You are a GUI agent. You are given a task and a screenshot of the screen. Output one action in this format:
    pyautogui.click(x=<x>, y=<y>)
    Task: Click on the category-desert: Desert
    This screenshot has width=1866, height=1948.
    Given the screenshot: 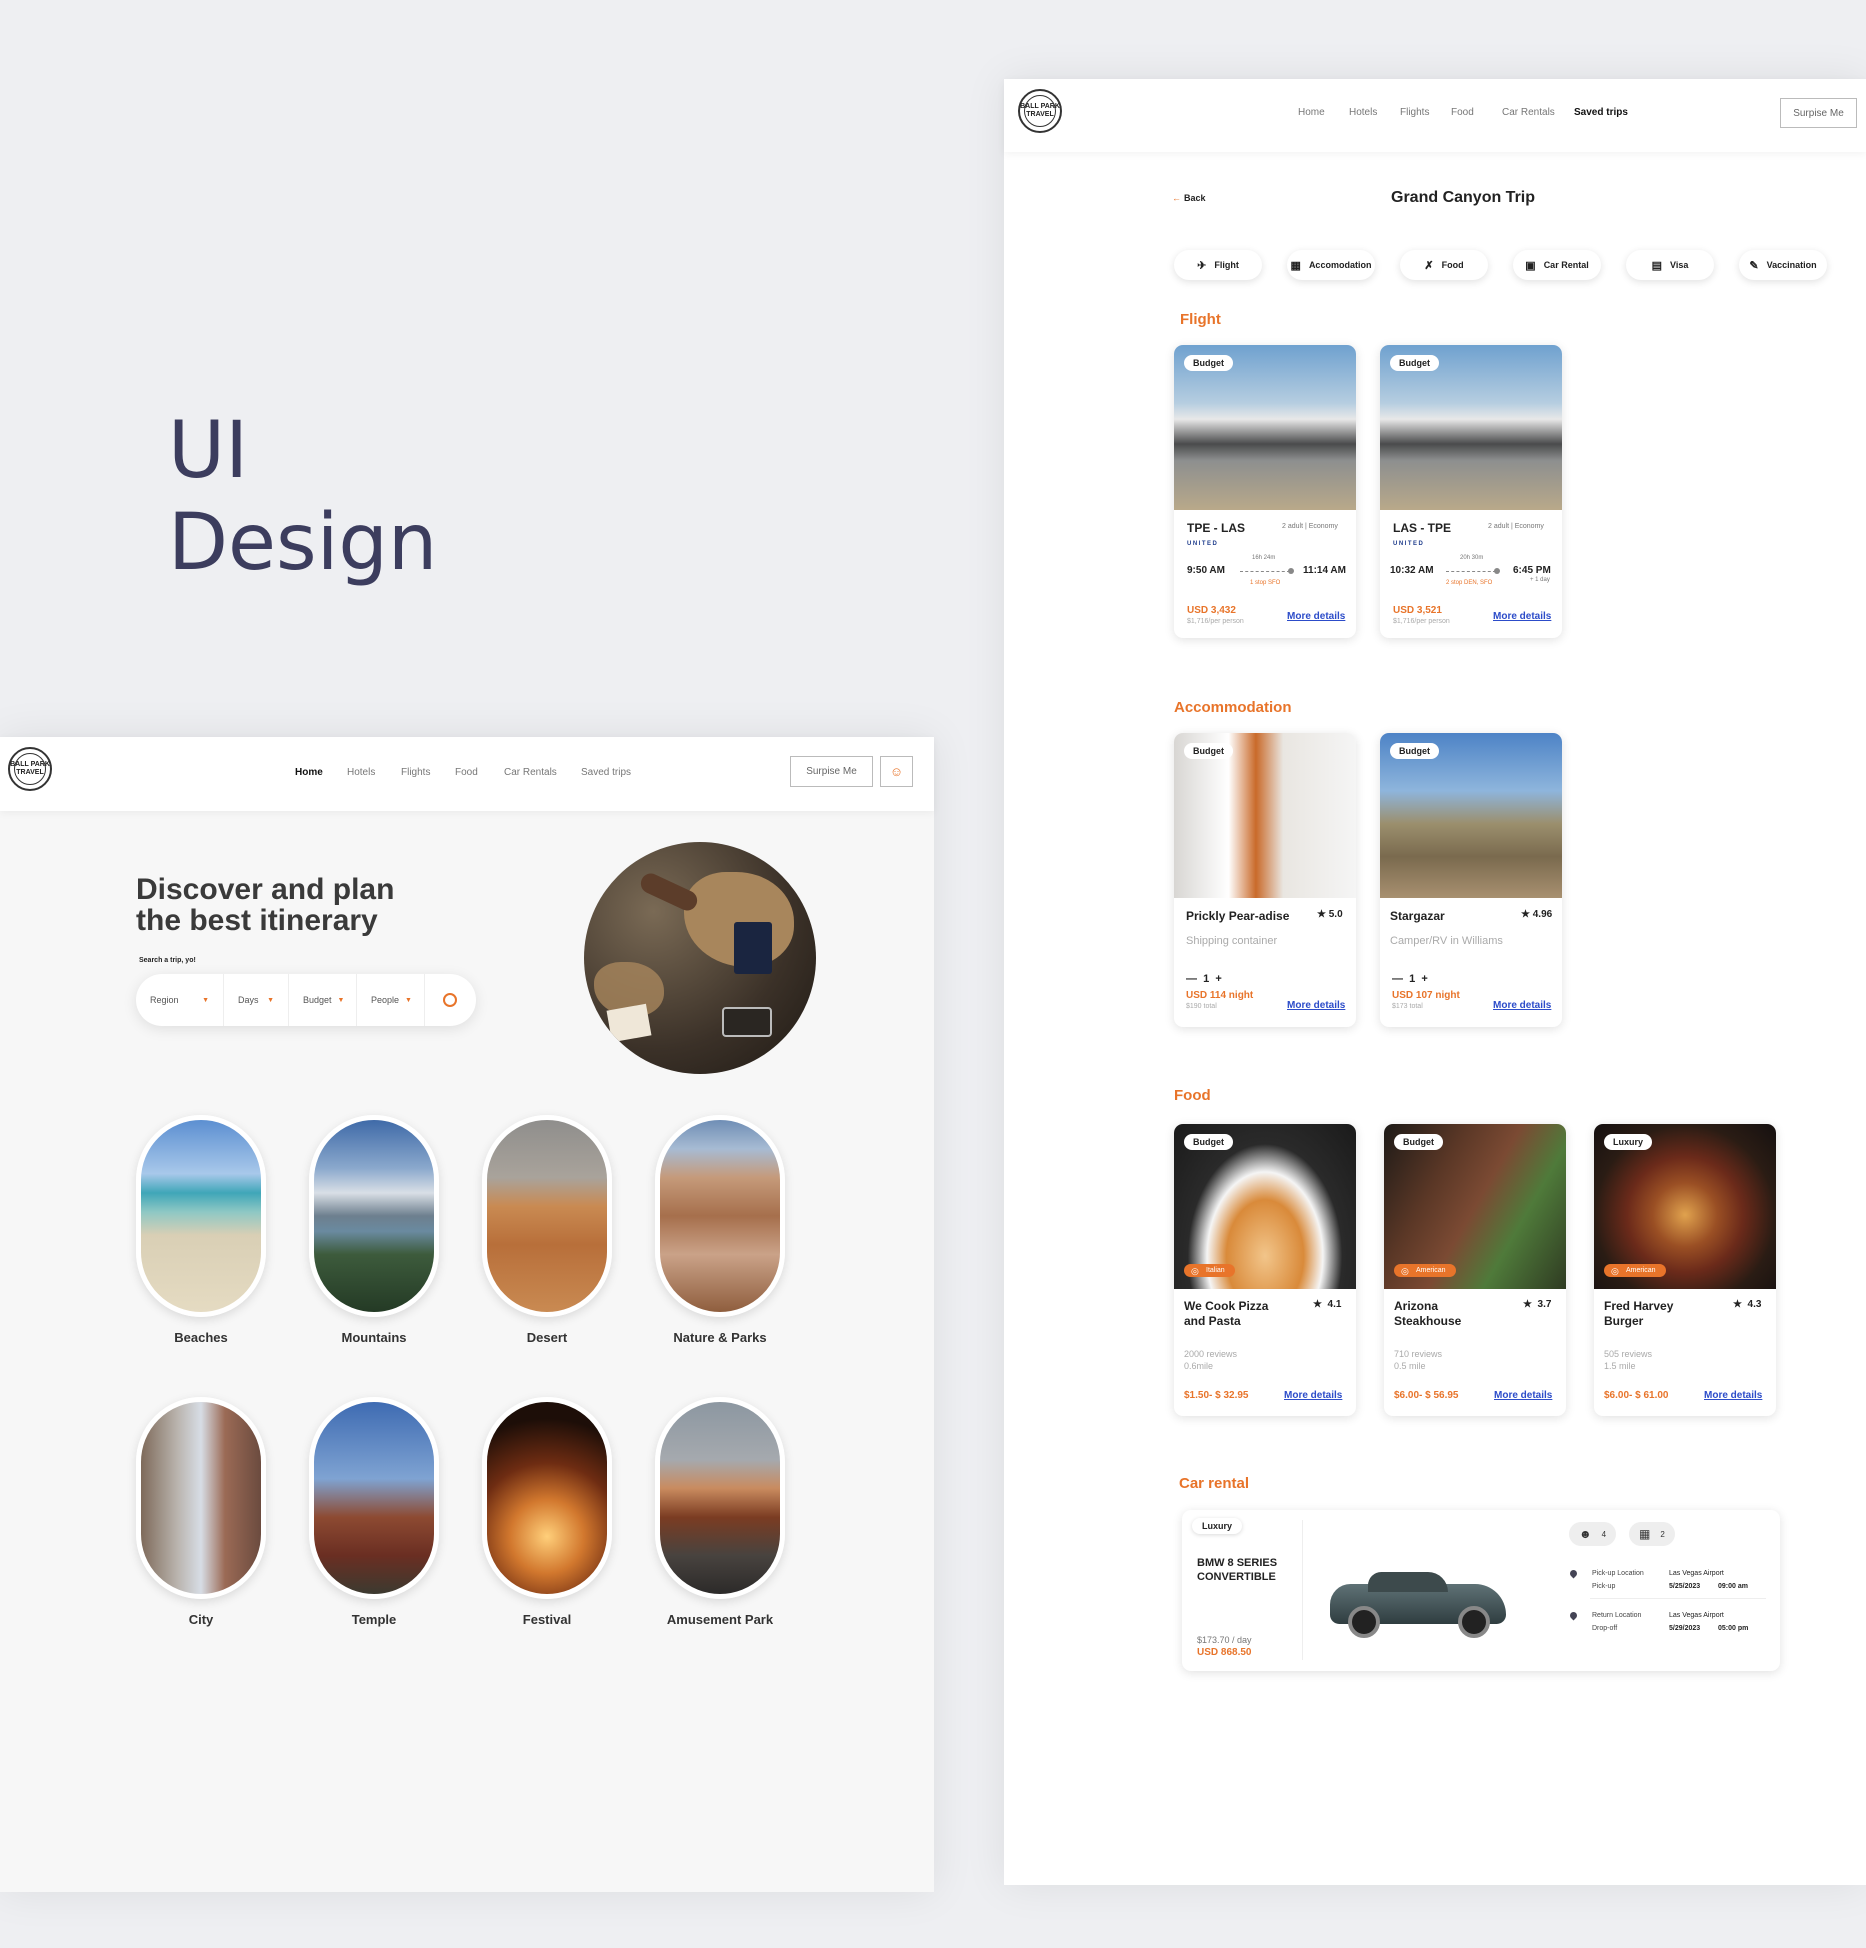 What is the action you would take?
    pyautogui.click(x=547, y=1230)
    